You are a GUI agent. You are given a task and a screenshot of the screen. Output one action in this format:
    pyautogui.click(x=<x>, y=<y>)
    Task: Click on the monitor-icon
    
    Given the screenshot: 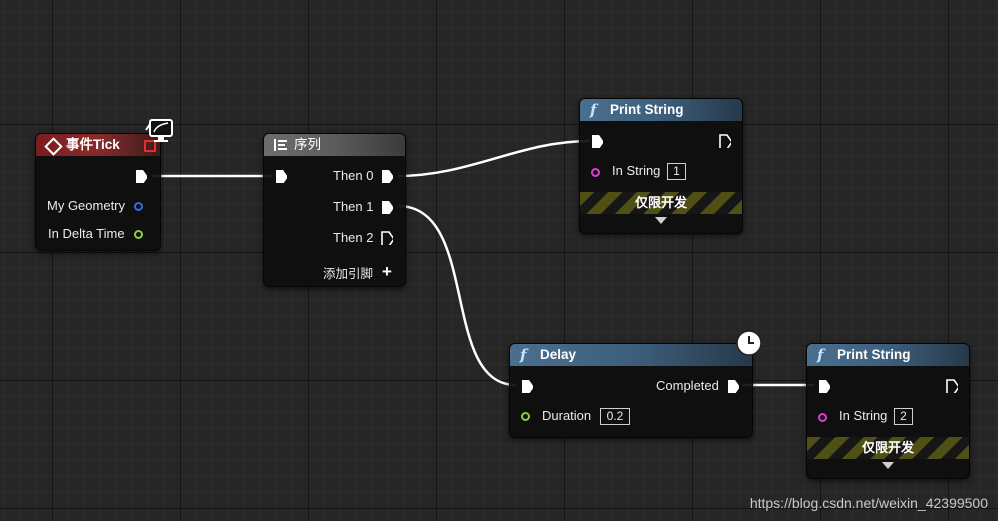 What is the action you would take?
    pyautogui.click(x=159, y=130)
    